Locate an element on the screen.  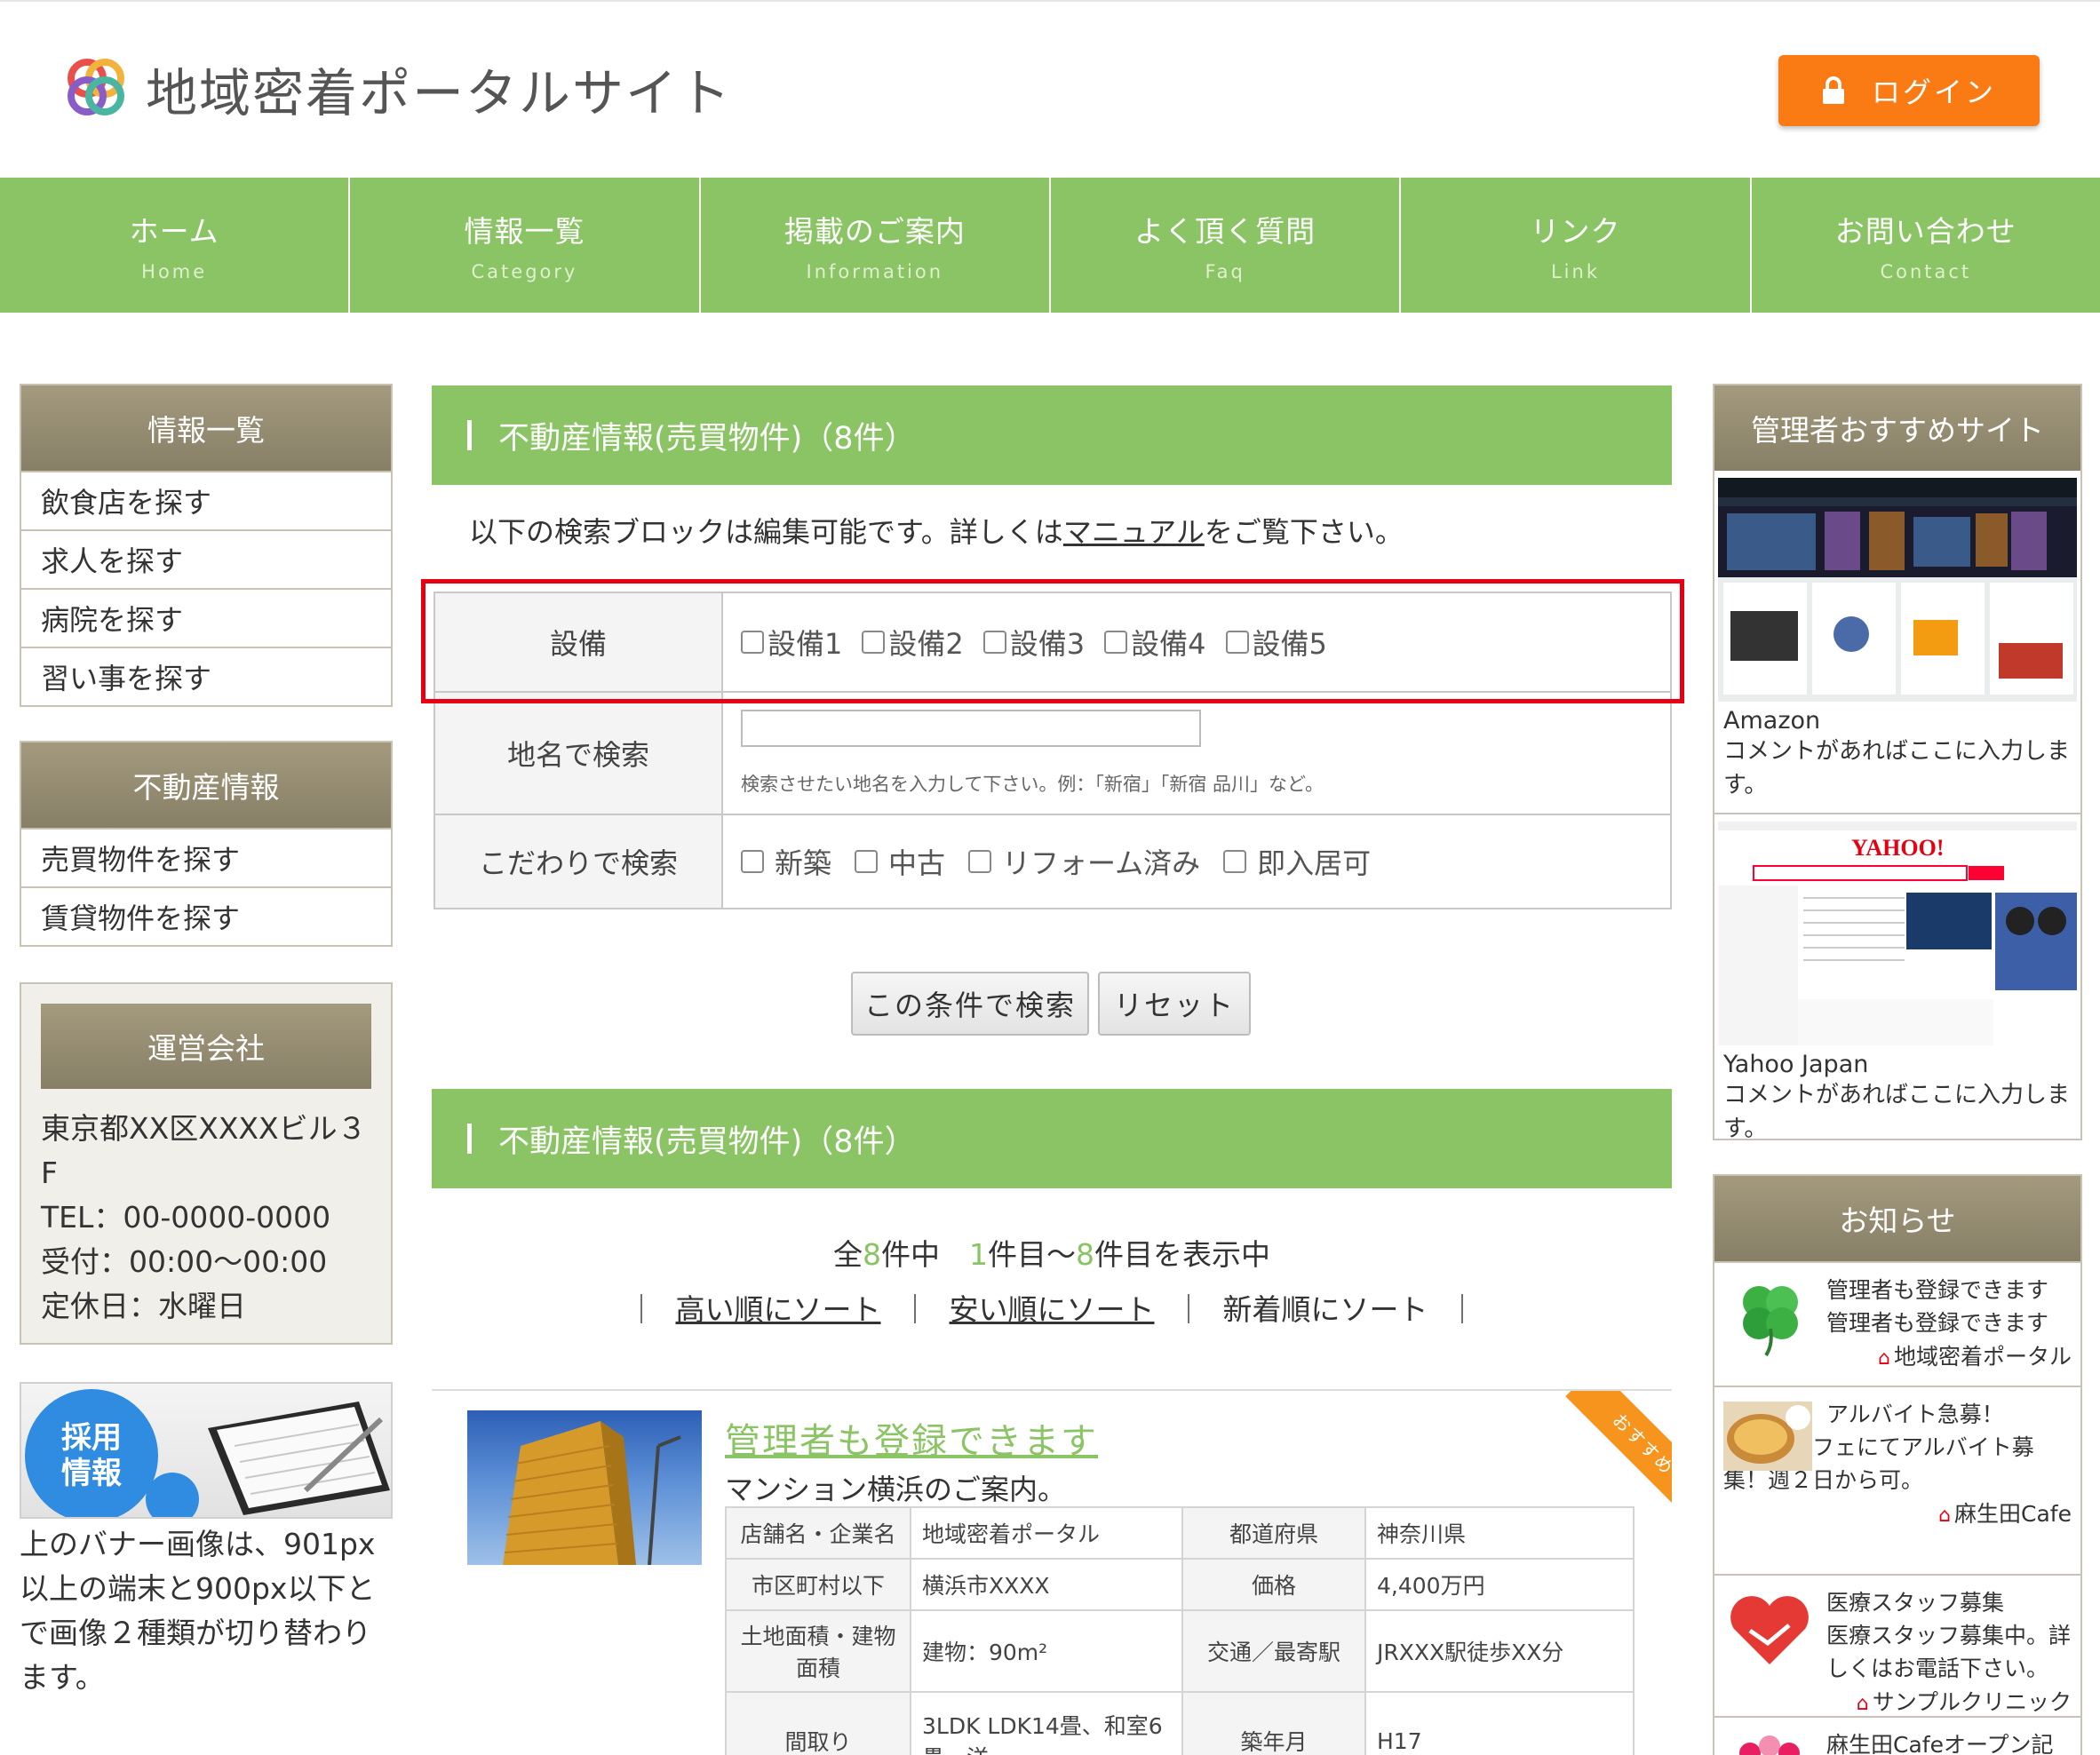
table-cell: 4,400万円 is located at coordinates (1499, 1584).